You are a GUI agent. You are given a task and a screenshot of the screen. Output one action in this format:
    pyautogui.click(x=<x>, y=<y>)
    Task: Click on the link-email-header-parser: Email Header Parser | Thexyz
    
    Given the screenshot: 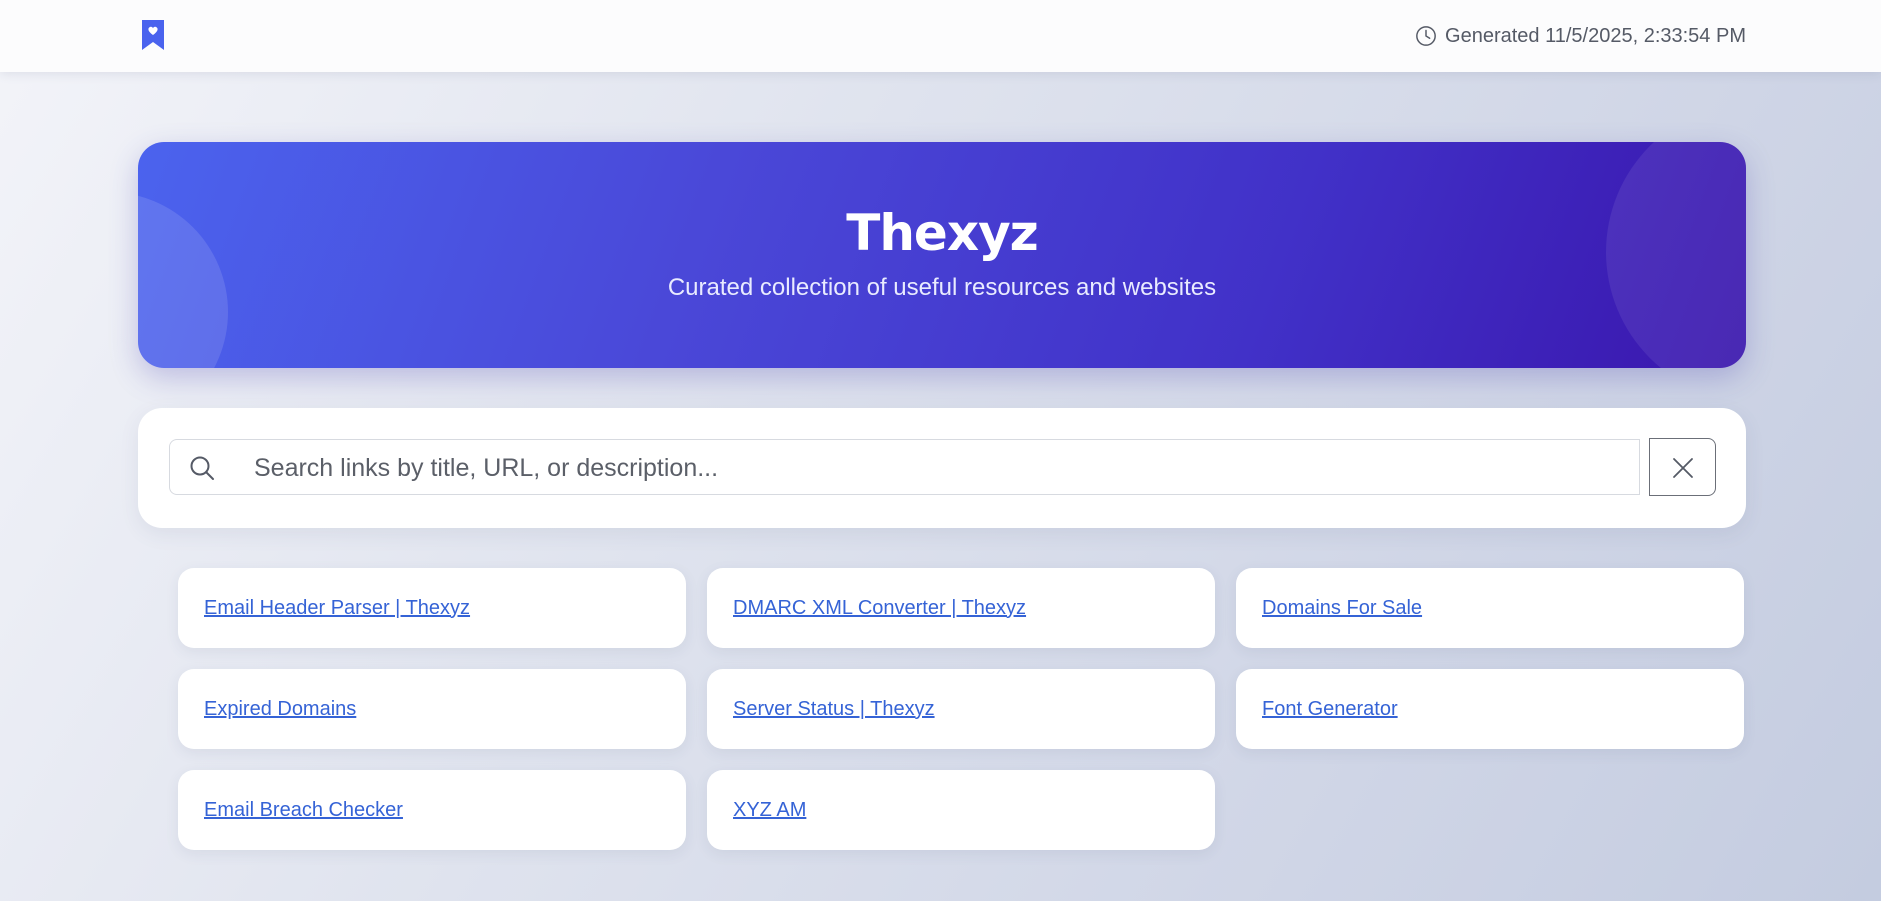 What is the action you would take?
    pyautogui.click(x=337, y=608)
    